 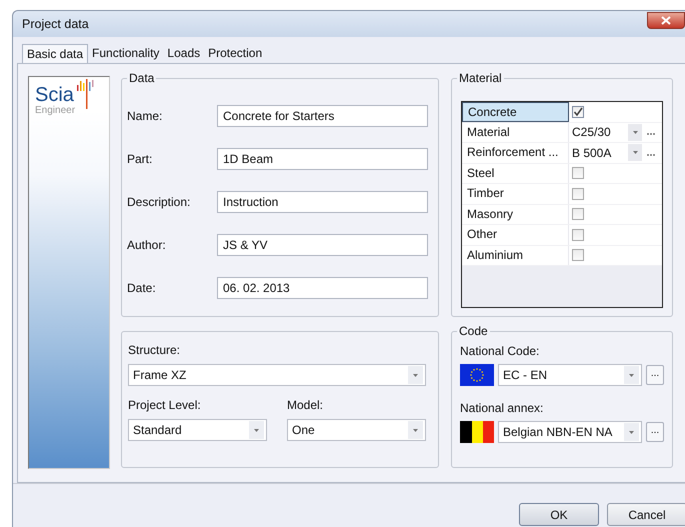 What do you see at coordinates (183, 53) in the screenshot?
I see `tab: Loads` at bounding box center [183, 53].